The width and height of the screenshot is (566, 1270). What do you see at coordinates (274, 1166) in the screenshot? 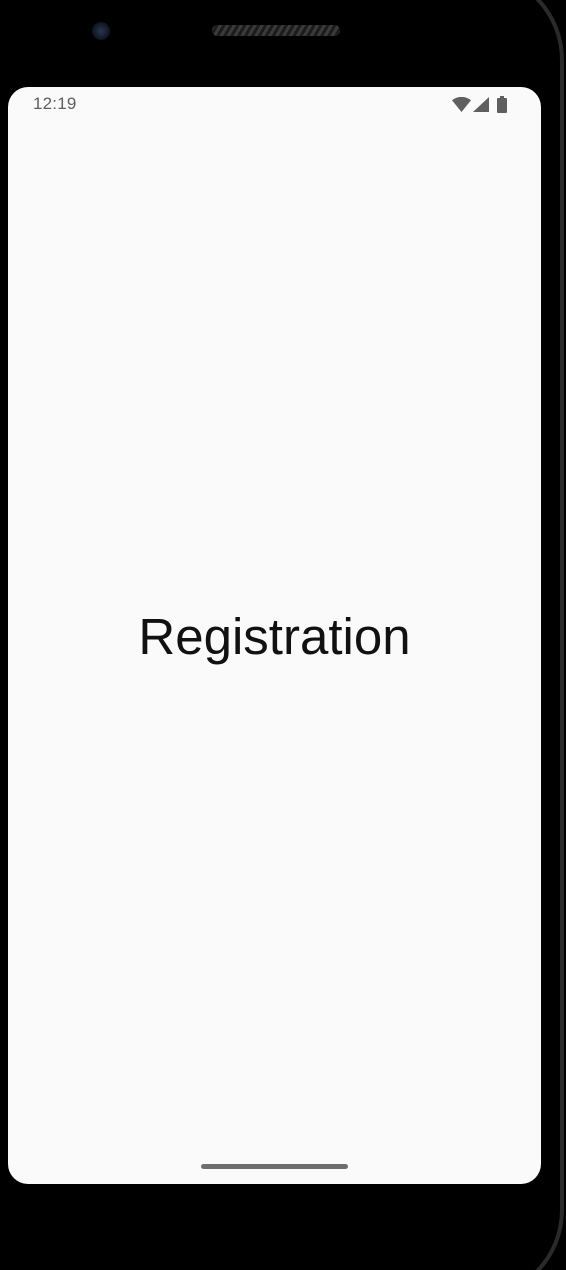
I see `home-indicator` at bounding box center [274, 1166].